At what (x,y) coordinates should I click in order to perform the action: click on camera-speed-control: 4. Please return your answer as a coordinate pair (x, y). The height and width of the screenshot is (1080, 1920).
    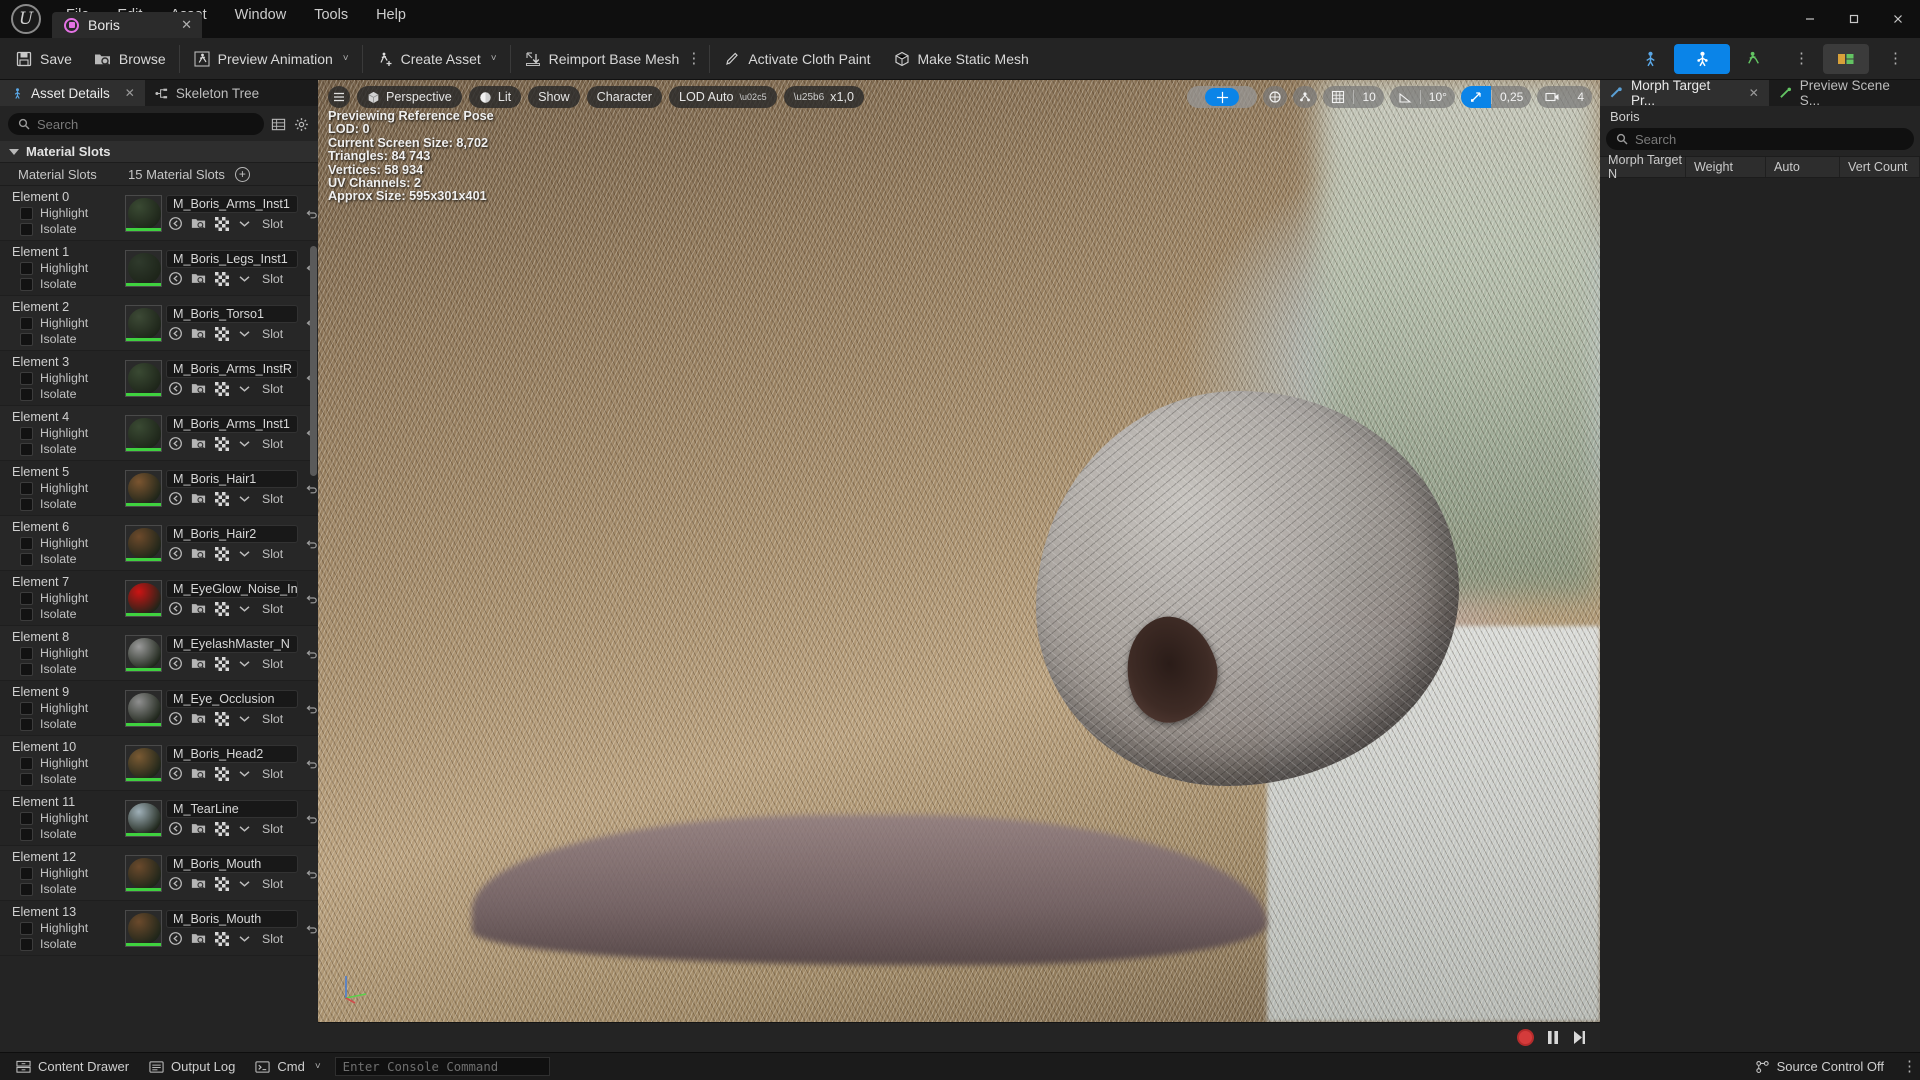
    Looking at the image, I should click on (1564, 97).